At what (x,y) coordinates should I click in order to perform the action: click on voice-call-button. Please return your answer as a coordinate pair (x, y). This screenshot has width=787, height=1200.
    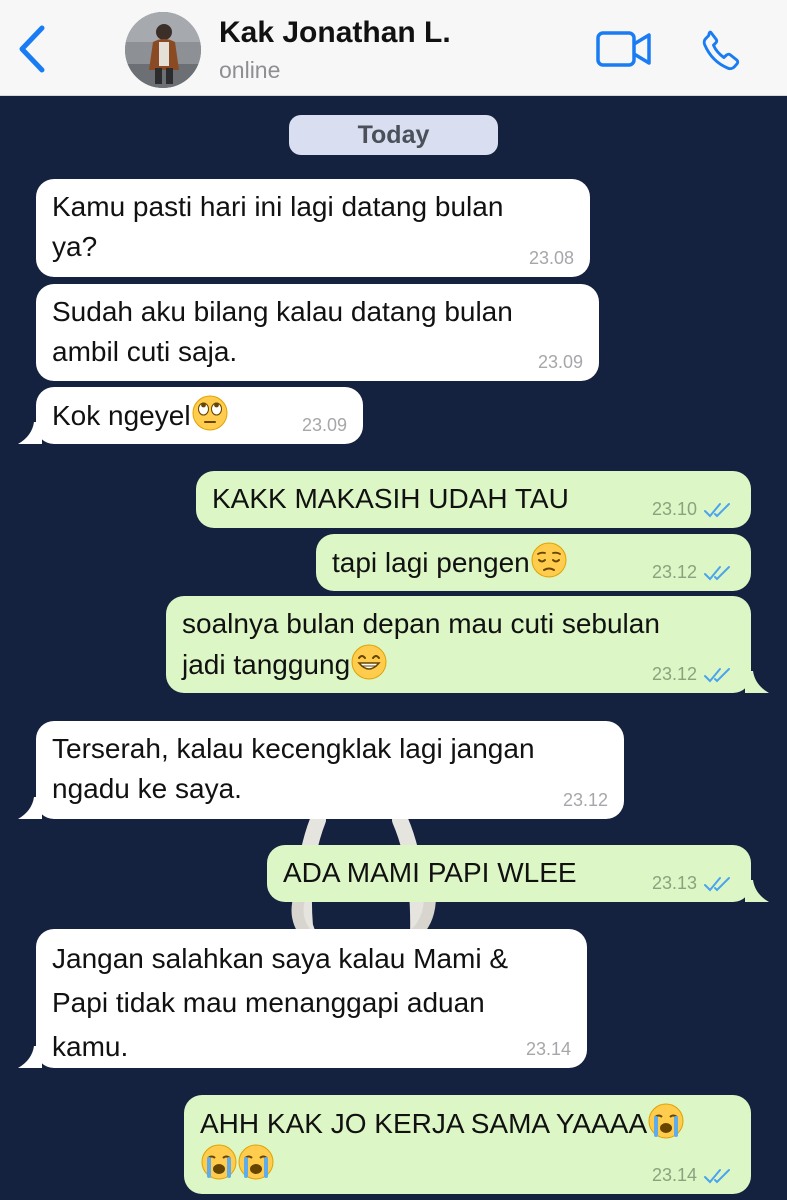
    Looking at the image, I should click on (722, 50).